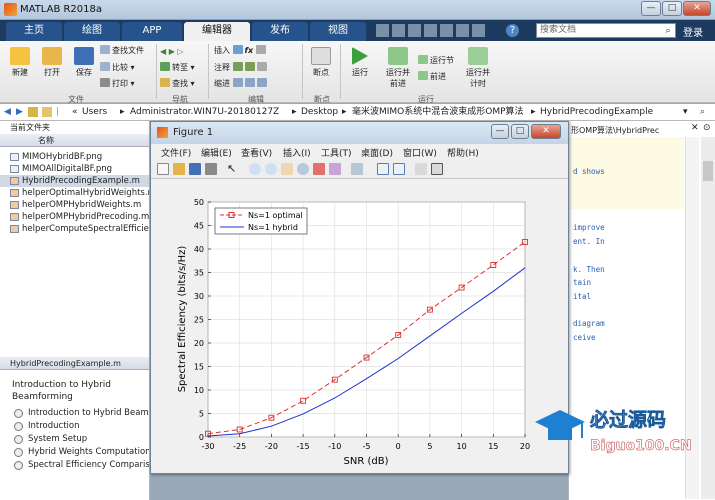 Image resolution: width=715 pixels, height=500 pixels. I want to click on zoom-in-icon, so click(255, 169).